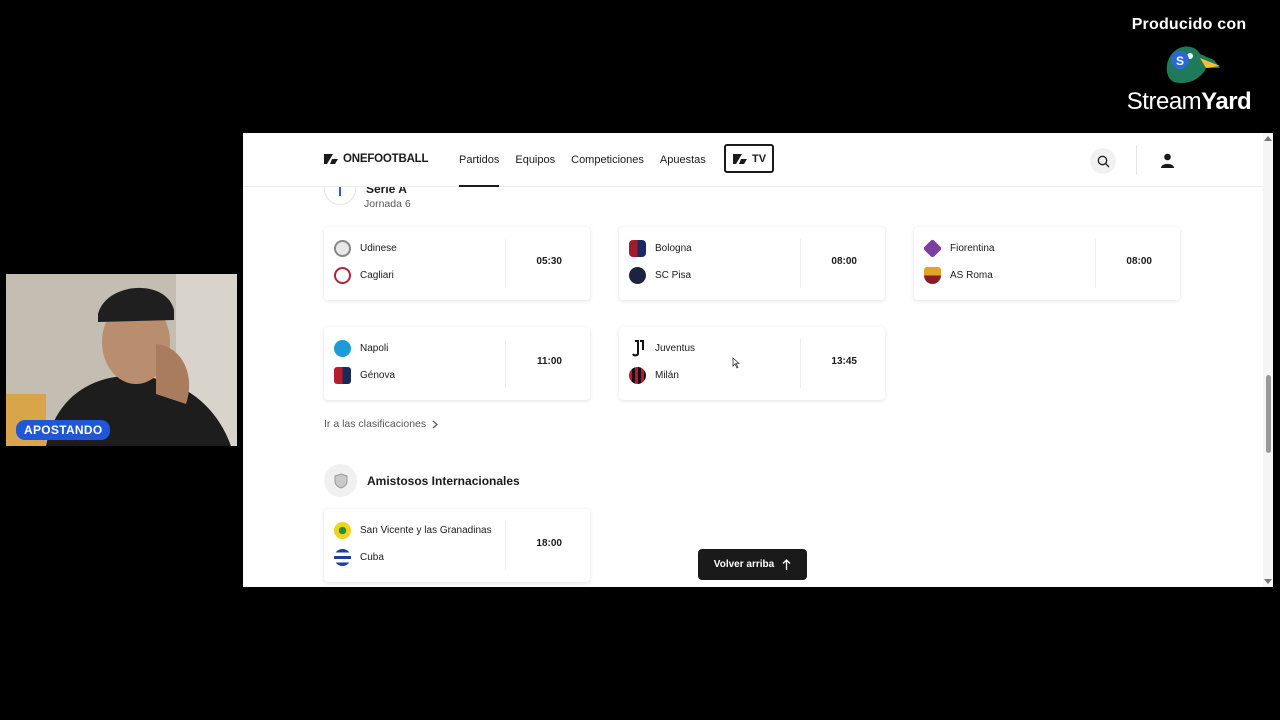 The height and width of the screenshot is (720, 1280). What do you see at coordinates (63, 430) in the screenshot?
I see `webcam-name-badge: APOSTANDO` at bounding box center [63, 430].